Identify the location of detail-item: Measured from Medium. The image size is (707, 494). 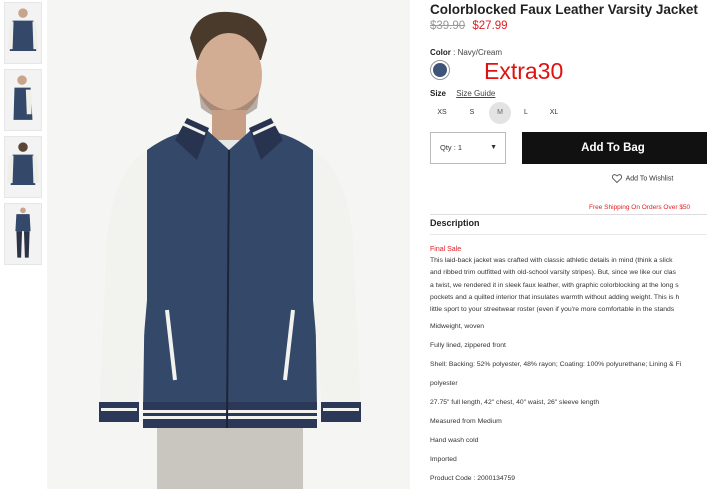
(466, 421).